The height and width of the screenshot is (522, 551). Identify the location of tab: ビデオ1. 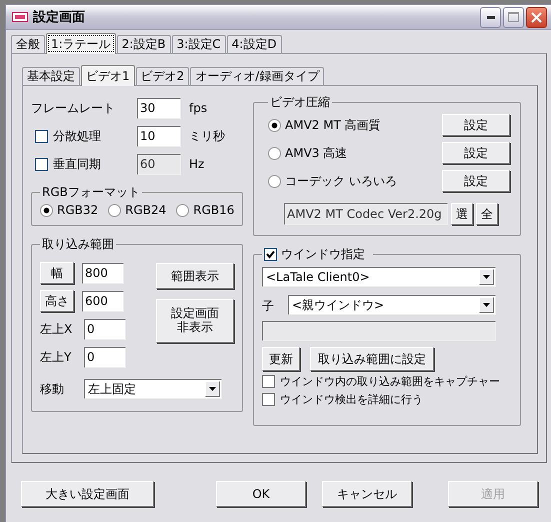
(108, 75).